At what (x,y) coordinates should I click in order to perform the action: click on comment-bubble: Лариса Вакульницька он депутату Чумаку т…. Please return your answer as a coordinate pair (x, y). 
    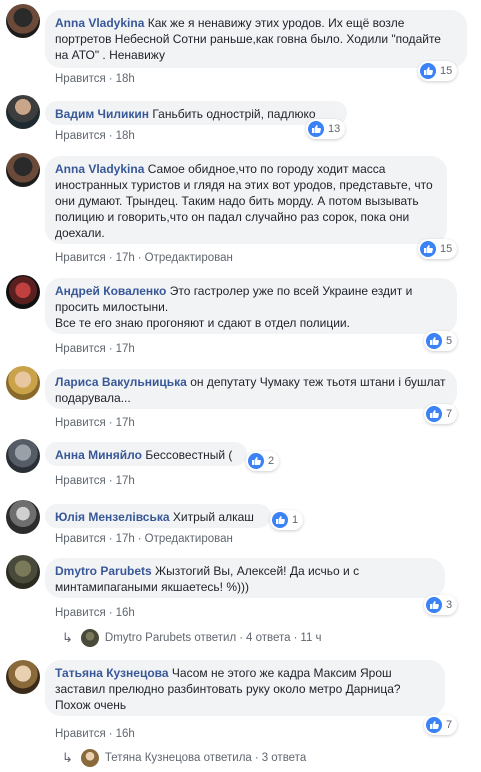
    Looking at the image, I should click on (251, 389).